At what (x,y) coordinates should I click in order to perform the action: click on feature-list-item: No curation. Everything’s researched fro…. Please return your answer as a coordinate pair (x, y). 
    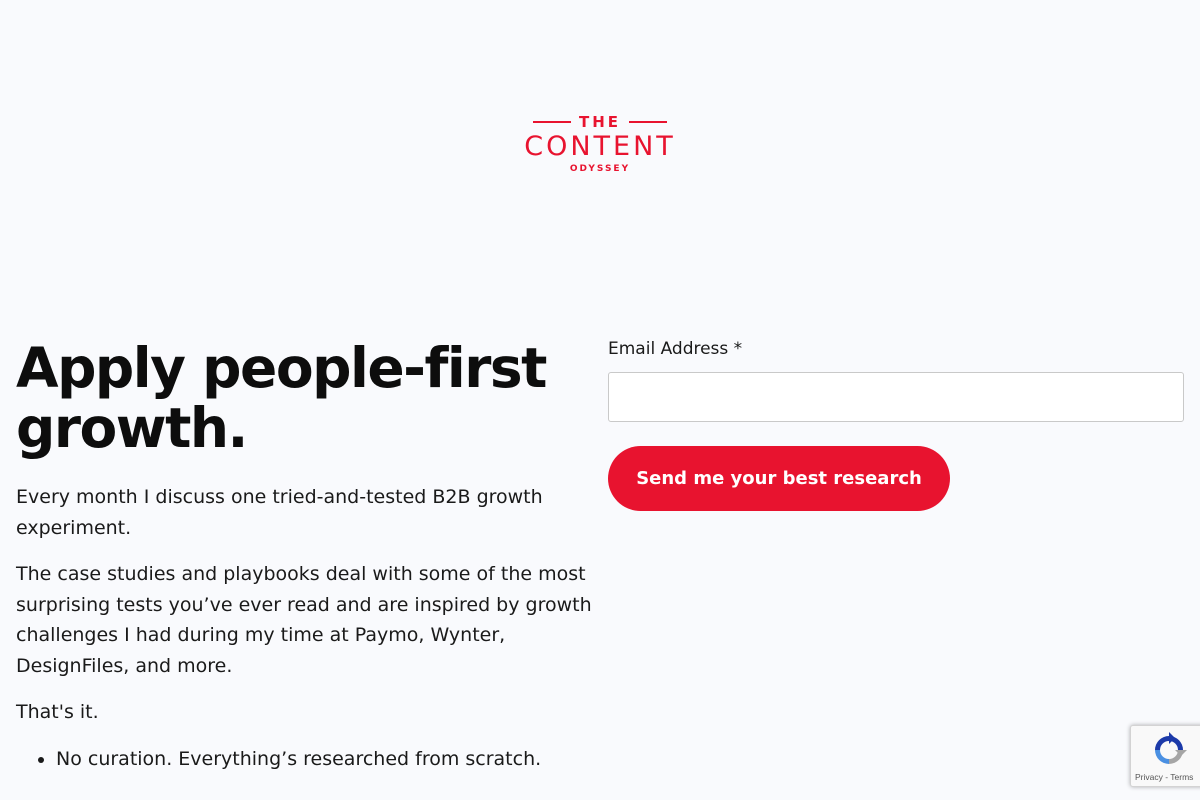
    Looking at the image, I should click on (326, 759).